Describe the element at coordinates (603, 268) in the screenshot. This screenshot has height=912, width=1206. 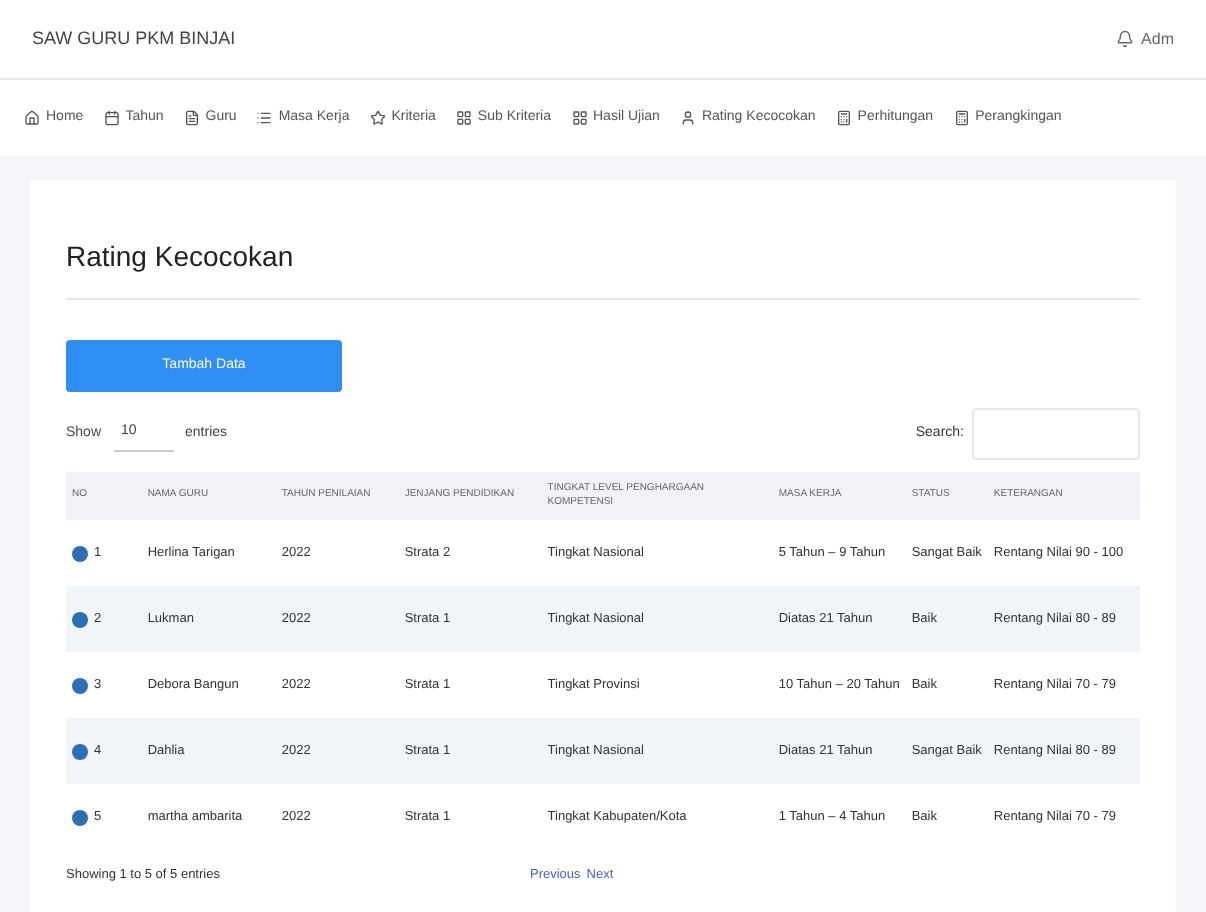
I see `page-title: Rating Kecocokan` at that location.